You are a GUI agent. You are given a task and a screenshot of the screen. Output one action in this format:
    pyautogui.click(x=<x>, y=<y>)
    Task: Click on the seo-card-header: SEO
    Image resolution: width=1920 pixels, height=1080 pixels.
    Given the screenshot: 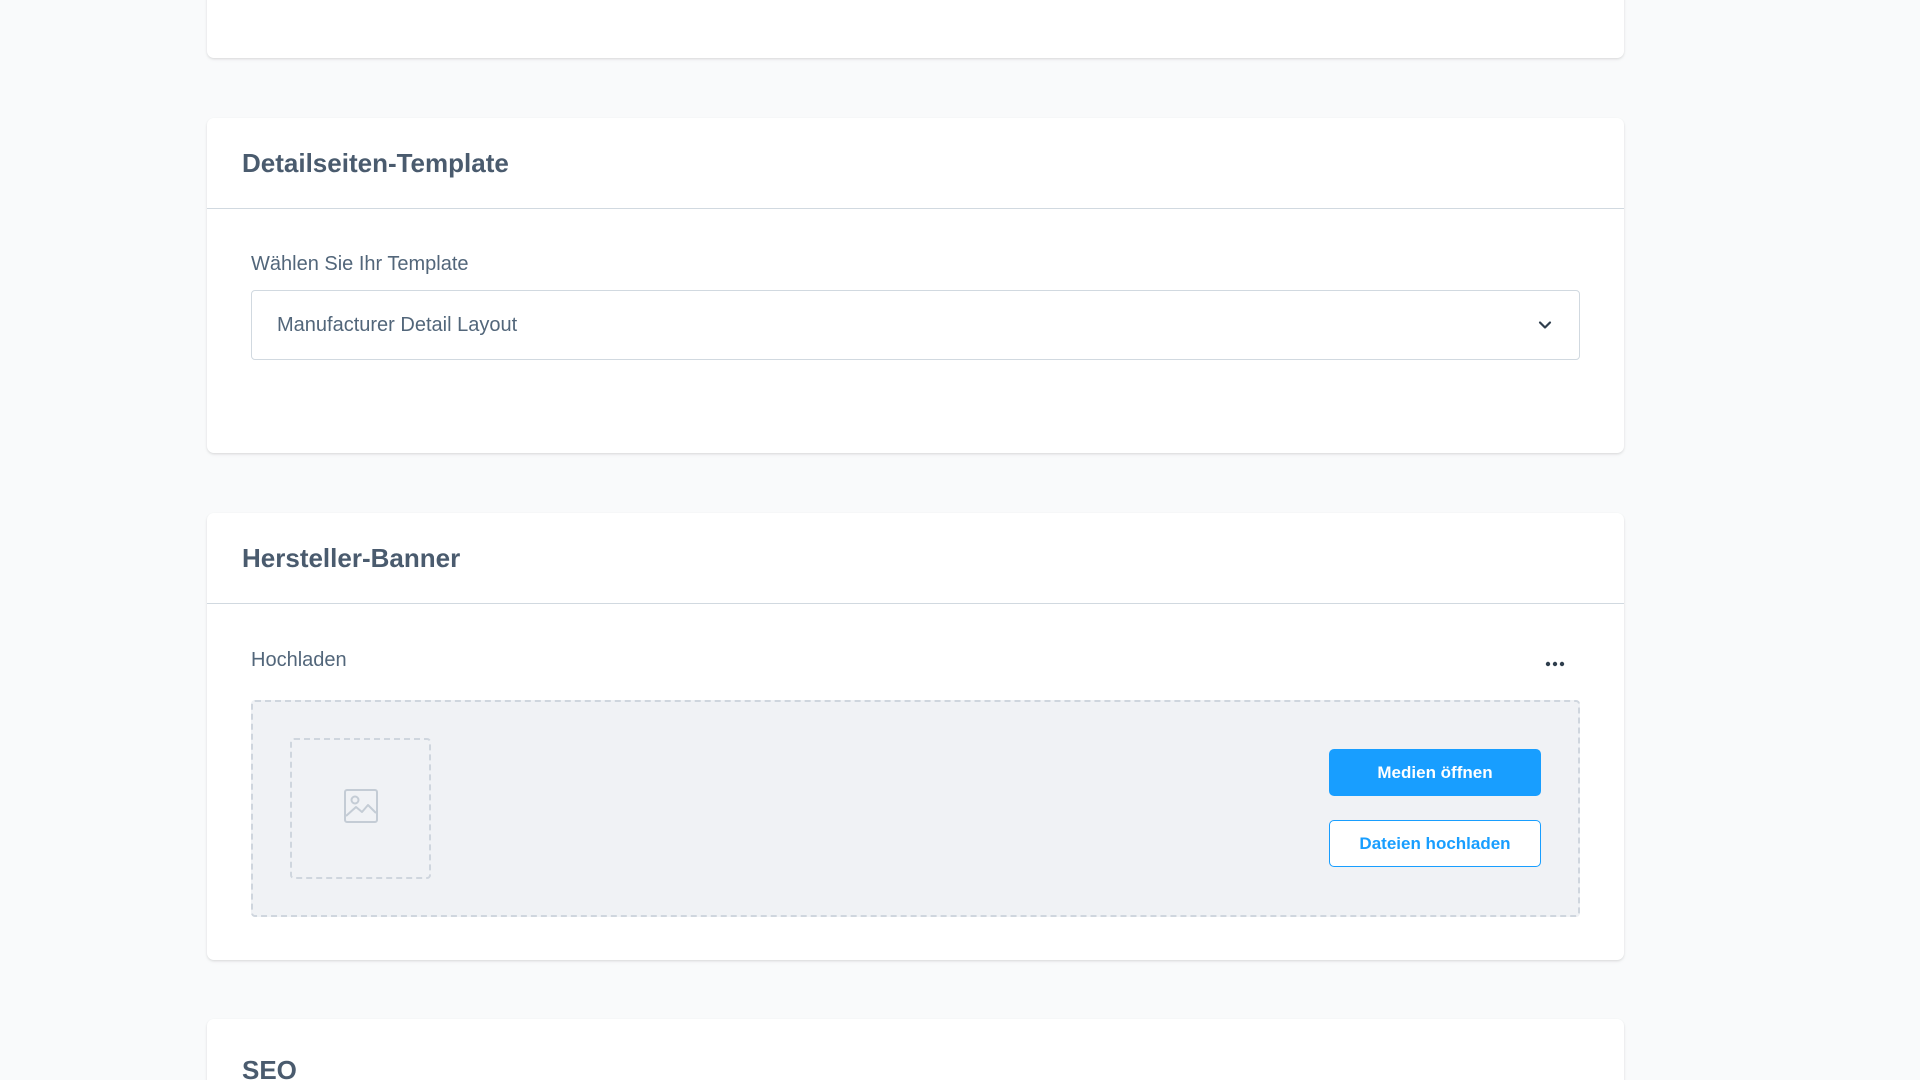 What is the action you would take?
    pyautogui.click(x=915, y=1049)
    